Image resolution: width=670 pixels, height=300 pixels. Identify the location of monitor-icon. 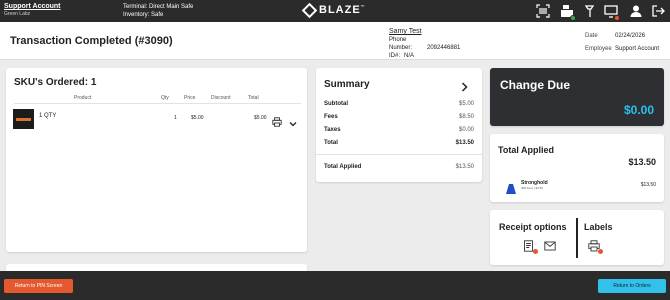
(612, 12).